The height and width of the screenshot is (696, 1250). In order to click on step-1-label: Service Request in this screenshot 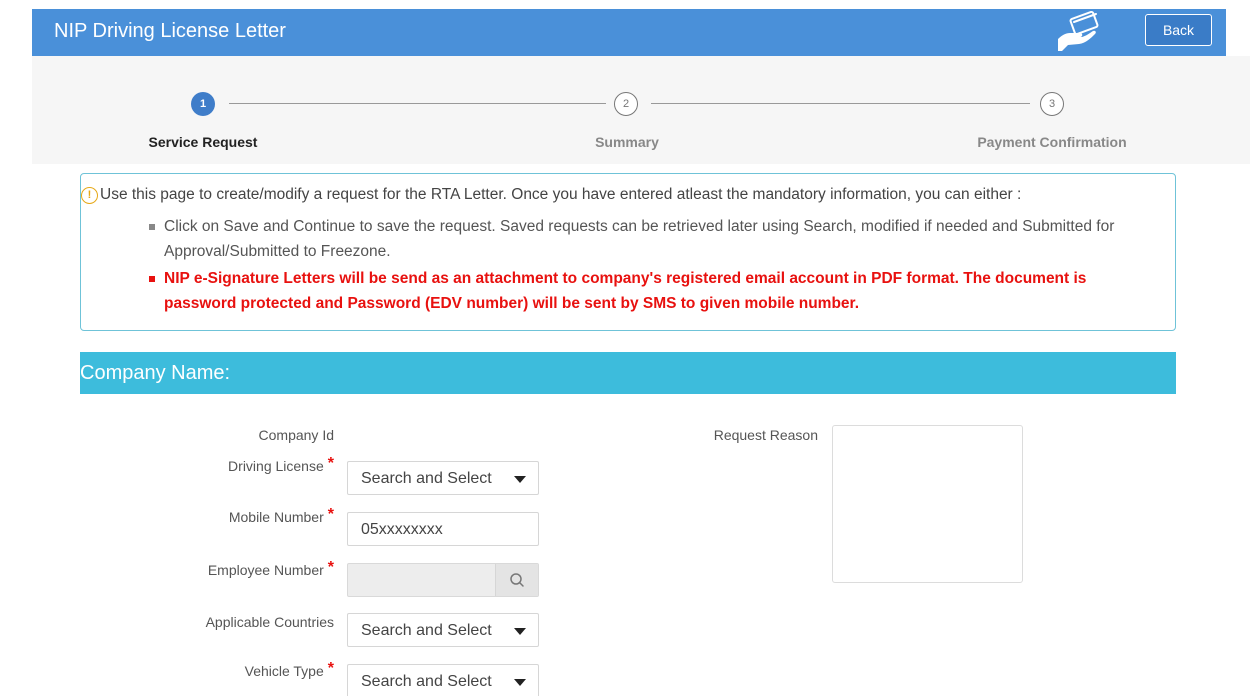, I will do `click(203, 142)`.